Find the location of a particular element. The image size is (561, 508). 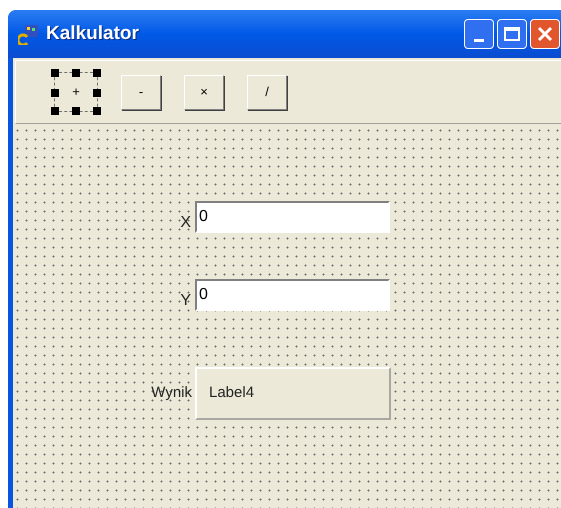

operator-button: × is located at coordinates (204, 92).